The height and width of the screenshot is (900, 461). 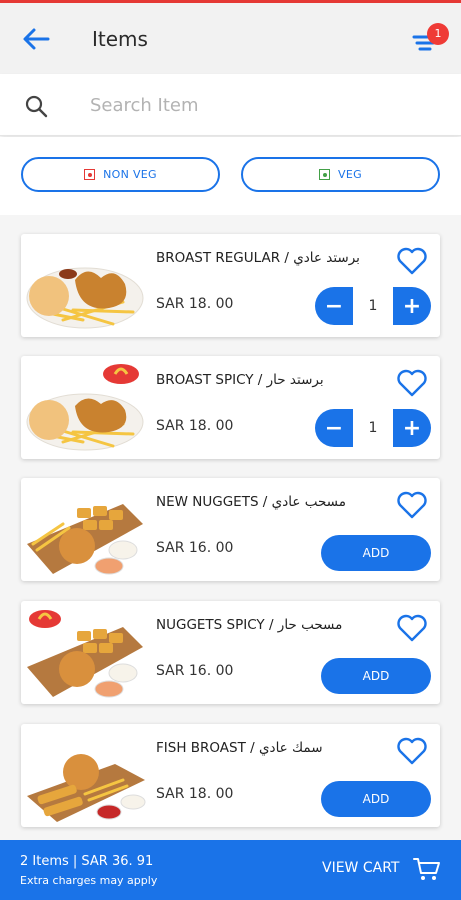 I want to click on filter-count-badge: 1, so click(x=438, y=34).